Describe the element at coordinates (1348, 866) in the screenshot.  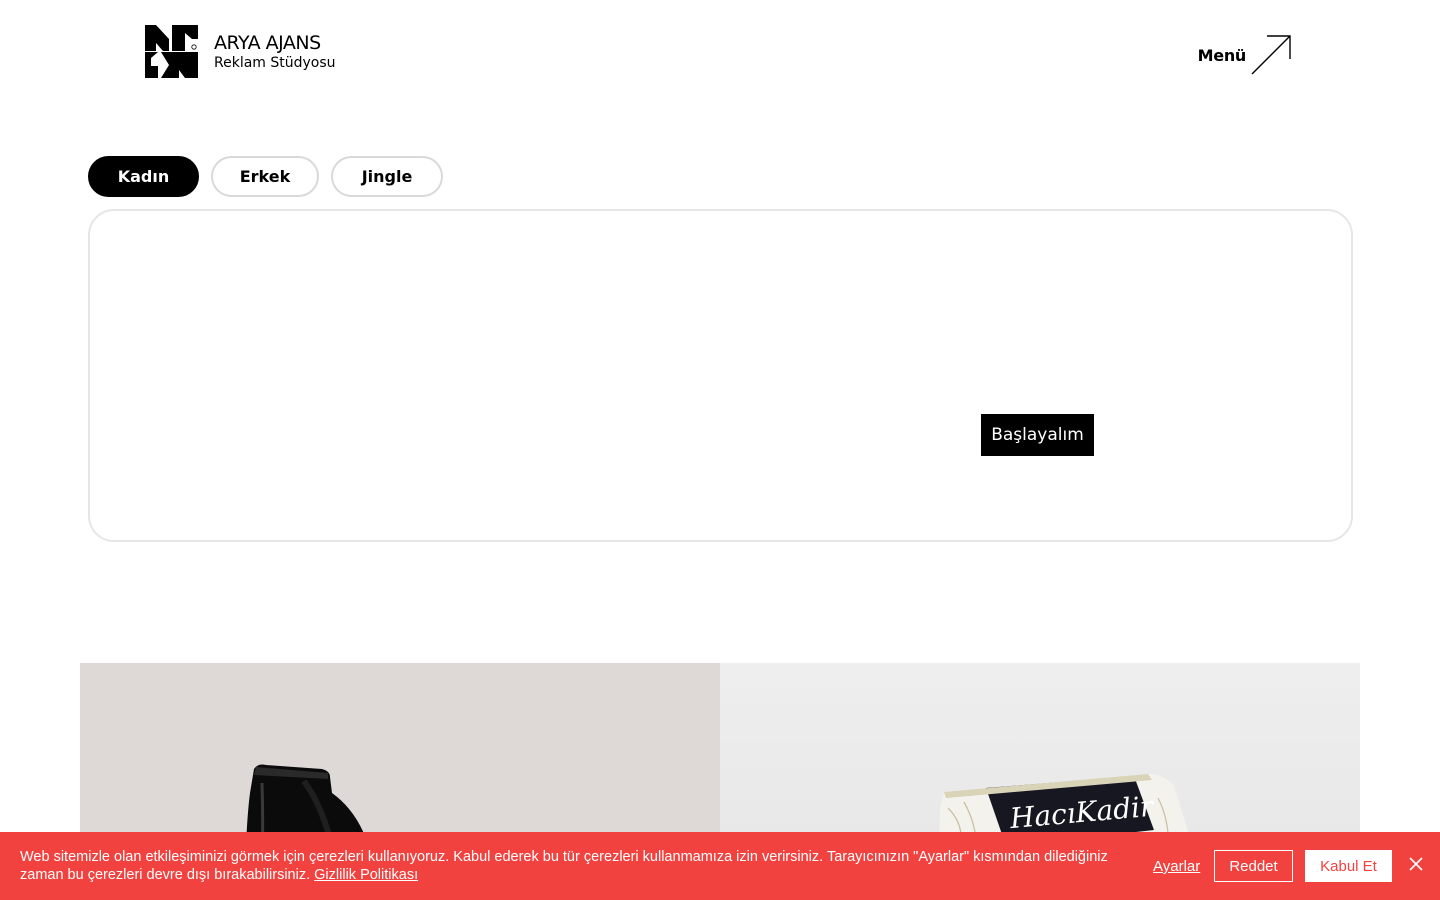
I see `cookie-accept-button: Kabul Et` at that location.